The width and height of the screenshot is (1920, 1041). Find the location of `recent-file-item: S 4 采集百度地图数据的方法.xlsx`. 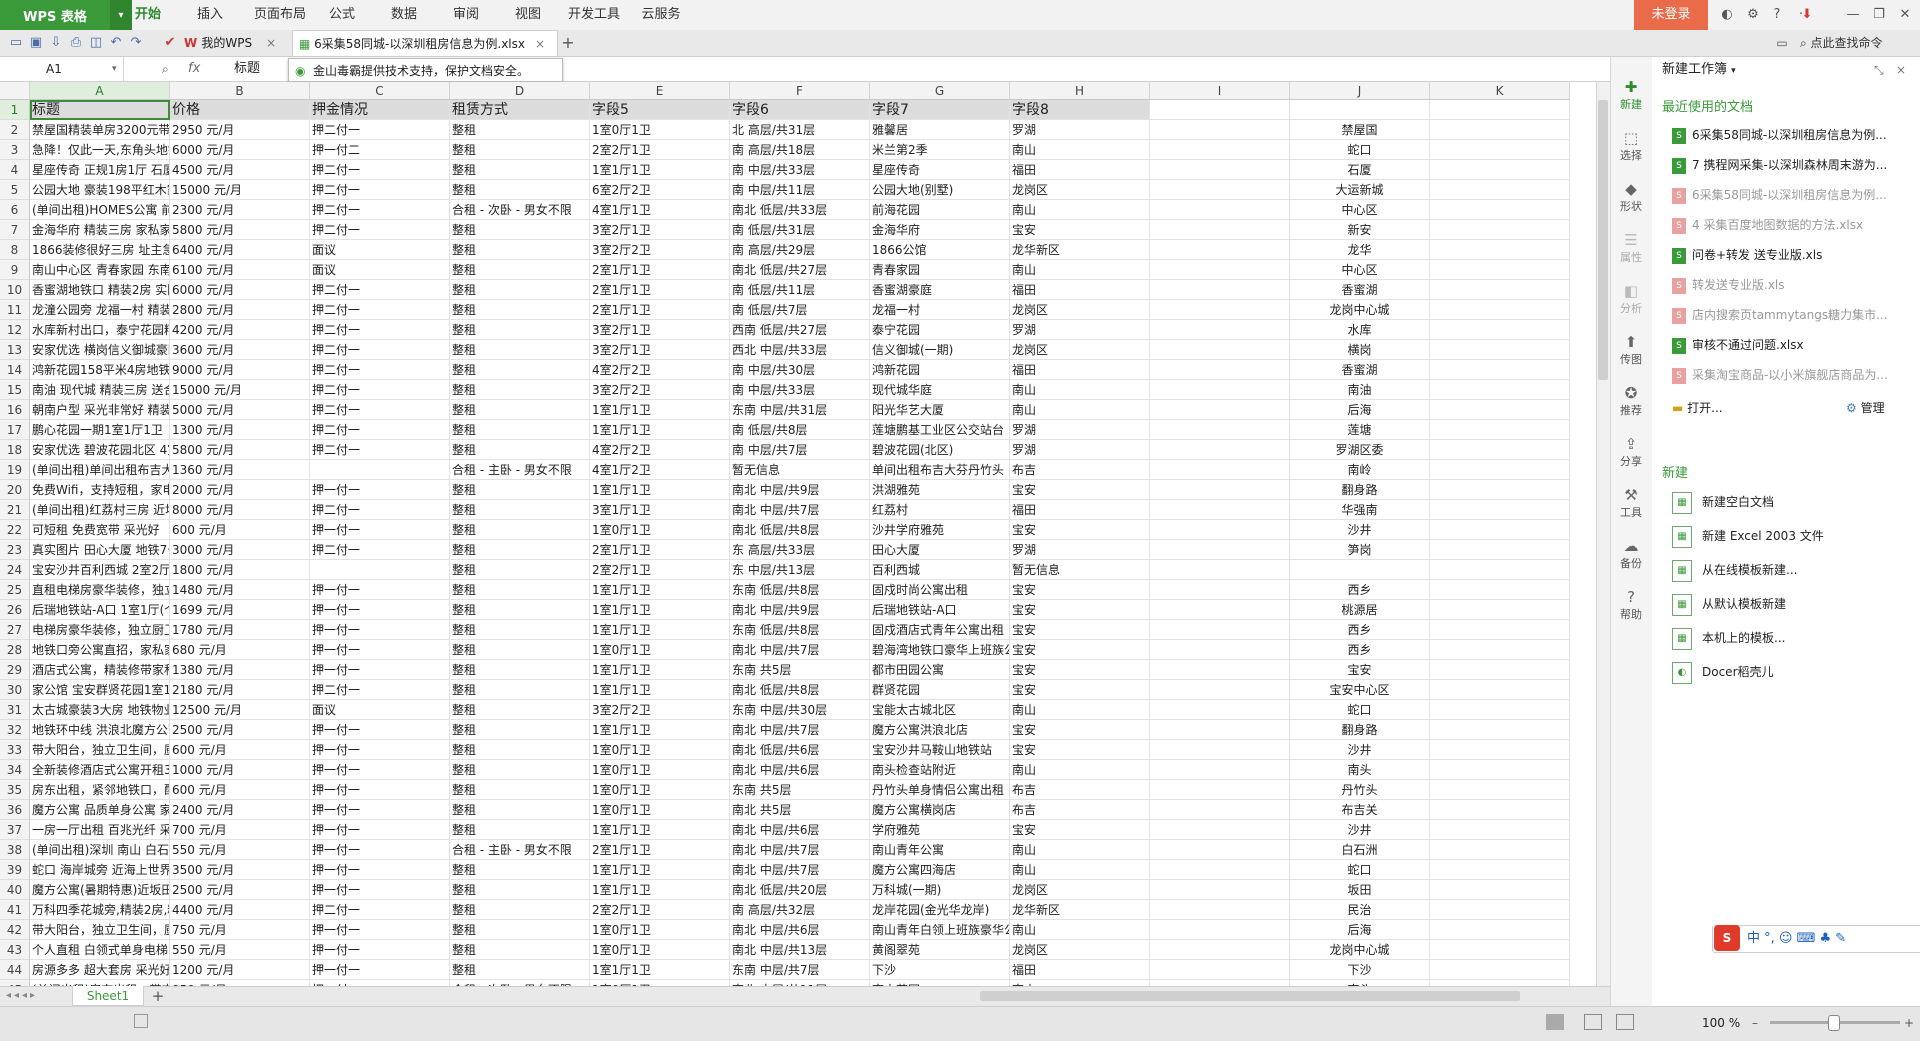

recent-file-item: S 4 采集百度地图数据的方法.xlsx is located at coordinates (1792, 225).